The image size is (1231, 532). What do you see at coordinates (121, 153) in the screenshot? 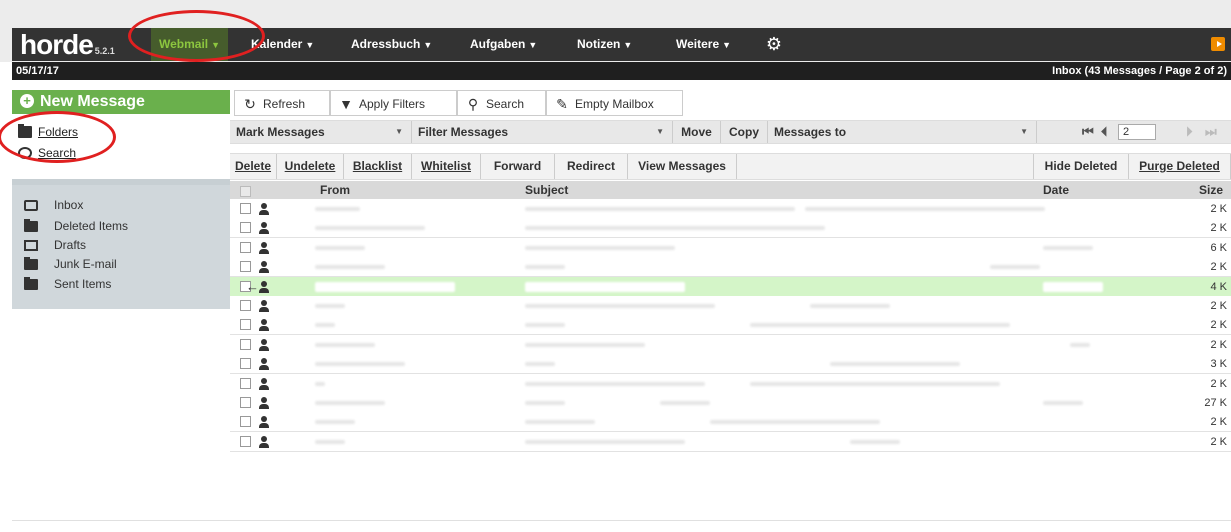
I see `sidebar-link-search: Search` at bounding box center [121, 153].